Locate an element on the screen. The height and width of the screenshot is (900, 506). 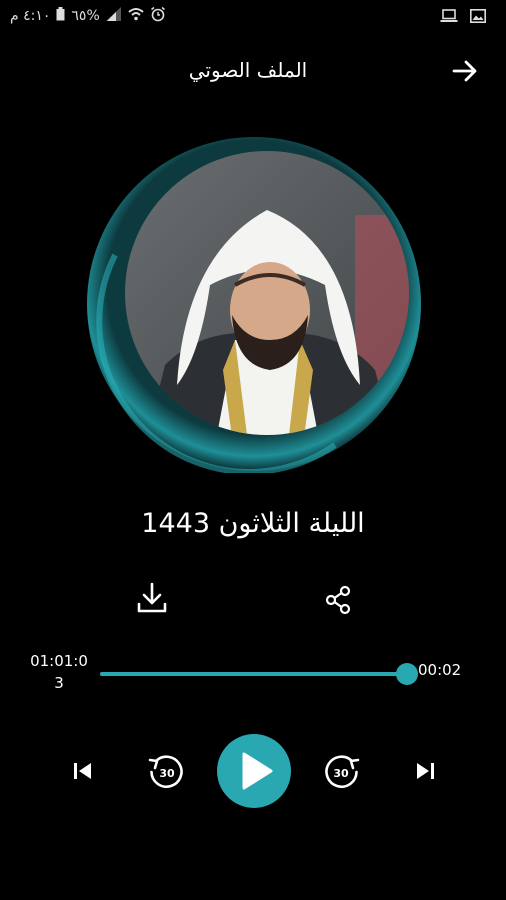
play-button is located at coordinates (254, 771).